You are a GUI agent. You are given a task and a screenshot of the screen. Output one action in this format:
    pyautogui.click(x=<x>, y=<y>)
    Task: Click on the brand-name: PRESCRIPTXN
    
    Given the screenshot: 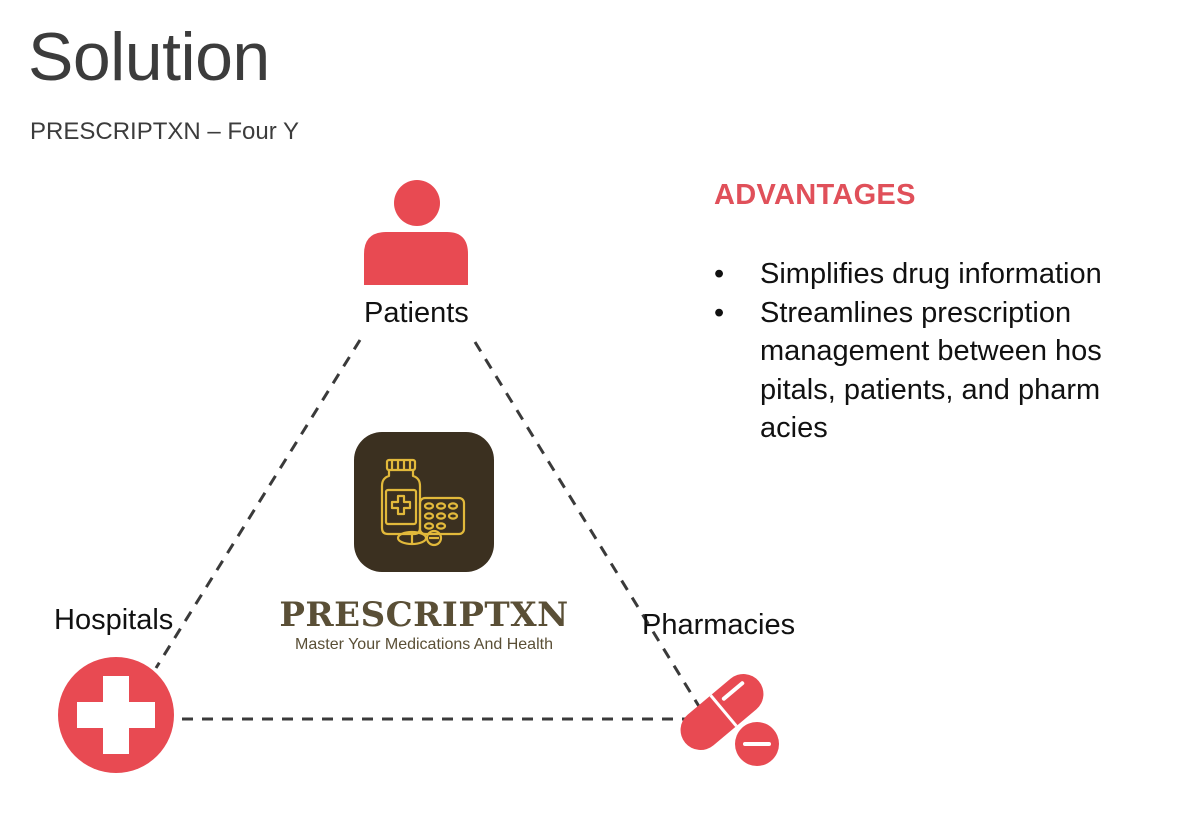 What is the action you would take?
    pyautogui.click(x=424, y=615)
    